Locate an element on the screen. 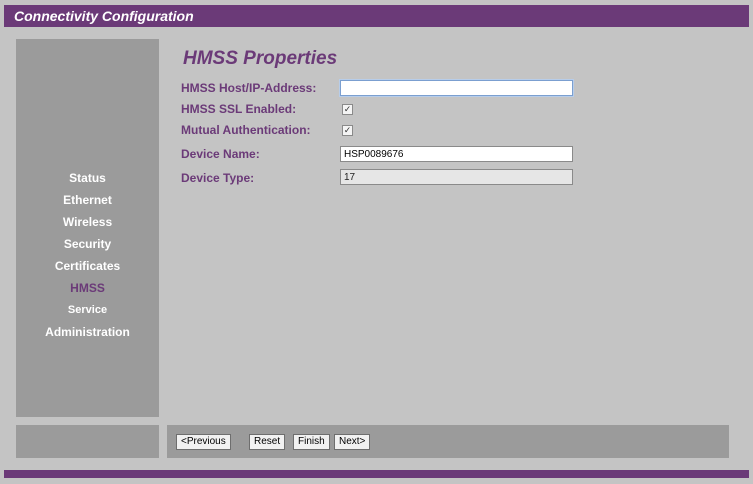 This screenshot has height=484, width=753. window-title: Connectivity Configuration is located at coordinates (104, 16).